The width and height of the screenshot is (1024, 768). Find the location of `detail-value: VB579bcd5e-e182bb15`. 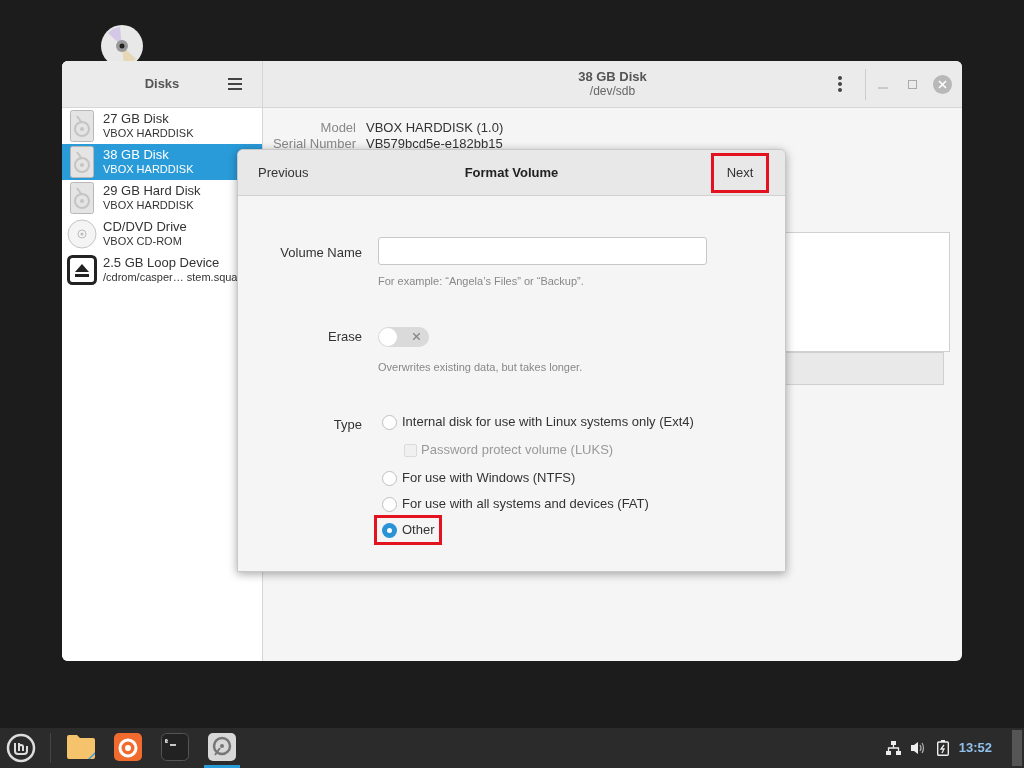

detail-value: VB579bcd5e-e182bb15 is located at coordinates (434, 144).